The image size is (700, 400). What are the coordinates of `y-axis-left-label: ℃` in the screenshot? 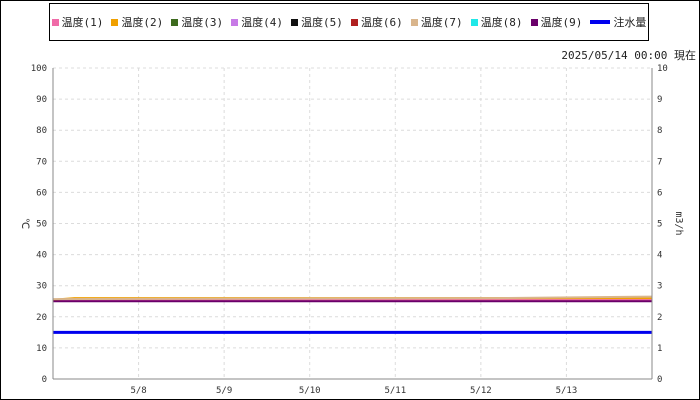 It's located at (24, 223).